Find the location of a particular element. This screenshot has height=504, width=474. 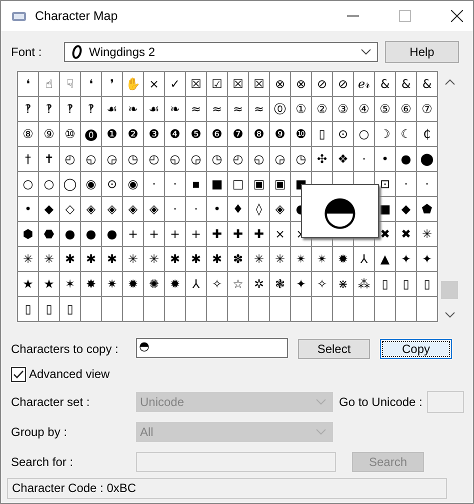

character-cell: ≈ is located at coordinates (217, 109).